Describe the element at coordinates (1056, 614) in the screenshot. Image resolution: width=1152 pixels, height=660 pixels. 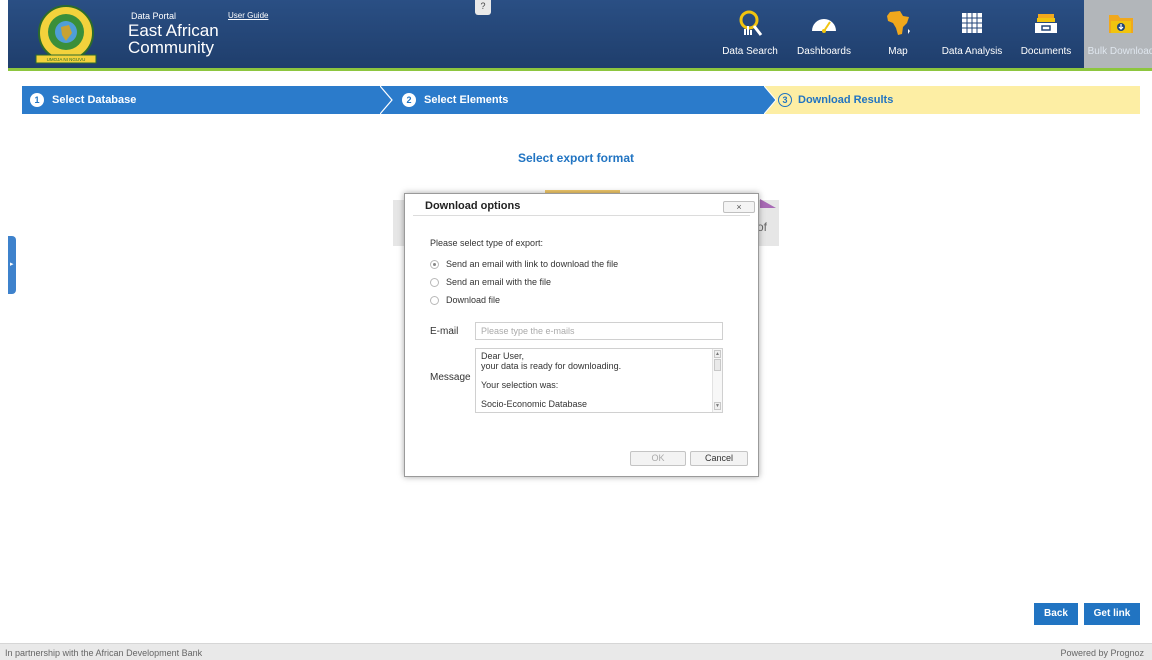
I see `back-button: Back` at that location.